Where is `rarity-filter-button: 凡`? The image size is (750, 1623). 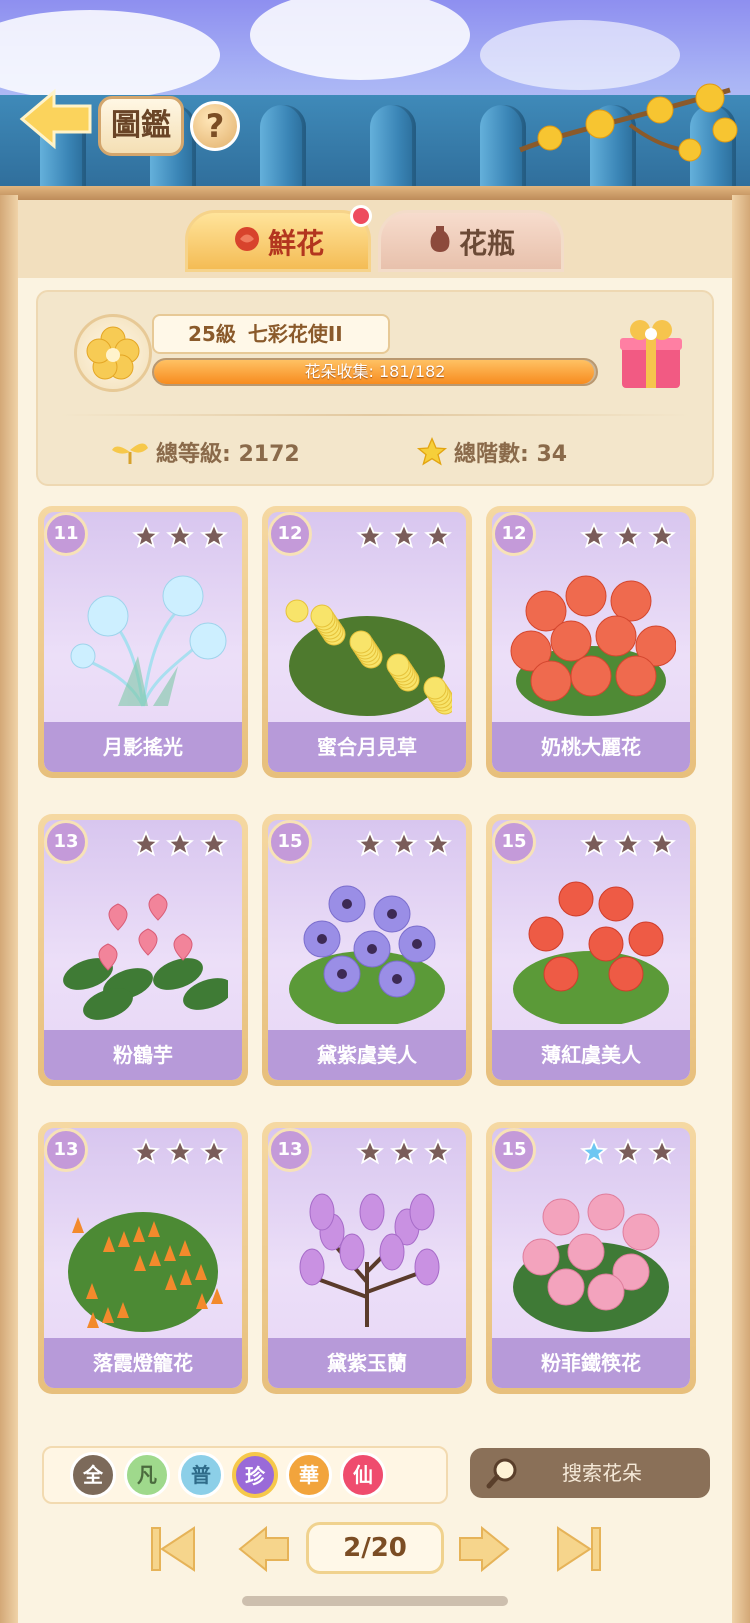 rarity-filter-button: 凡 is located at coordinates (147, 1475).